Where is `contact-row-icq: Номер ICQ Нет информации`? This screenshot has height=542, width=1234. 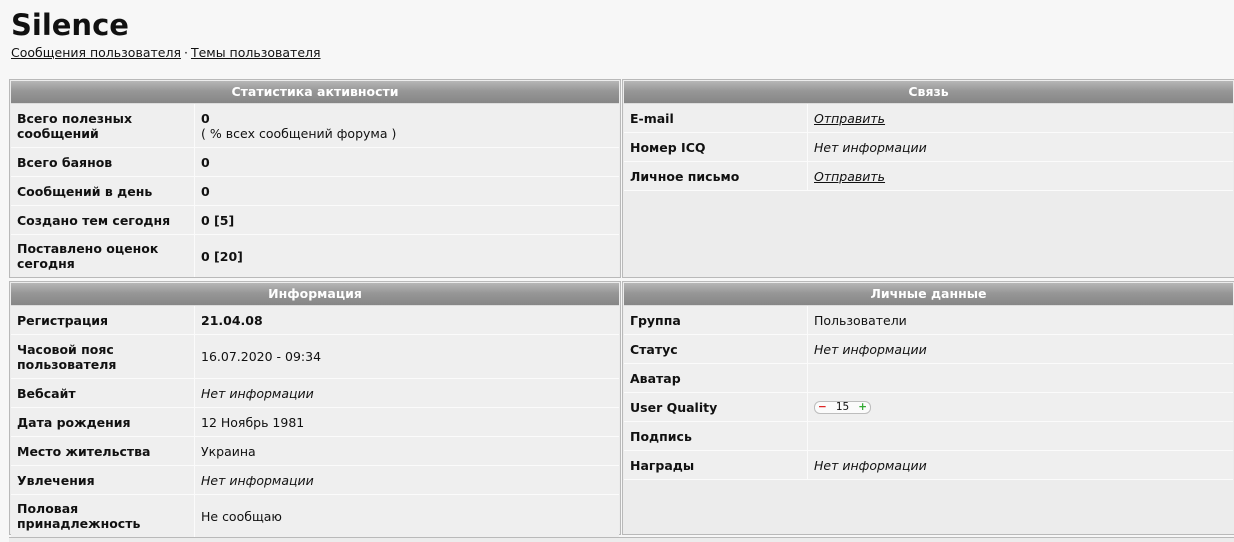 contact-row-icq: Номер ICQ Нет информации is located at coordinates (928, 147).